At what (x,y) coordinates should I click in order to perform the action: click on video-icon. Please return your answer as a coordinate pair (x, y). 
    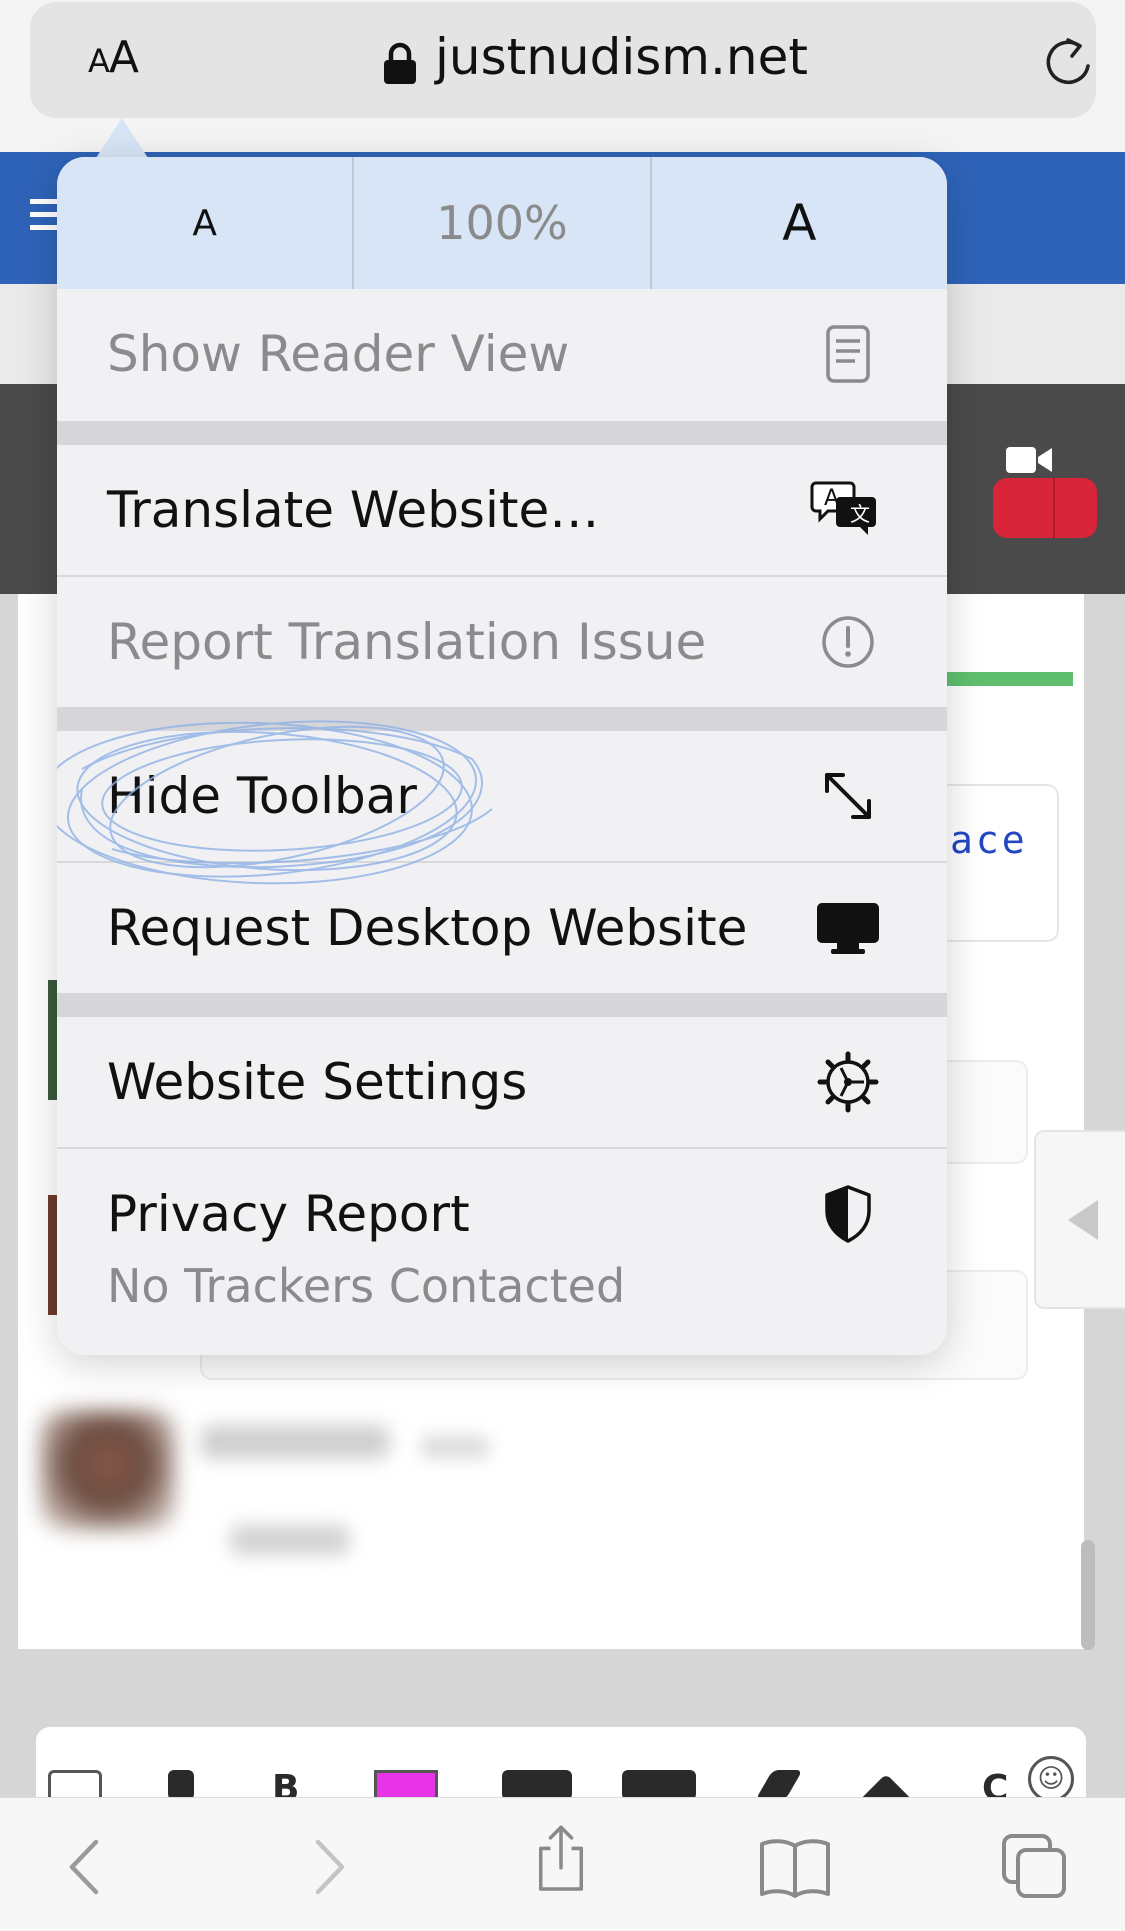
    Looking at the image, I should click on (537, 1785).